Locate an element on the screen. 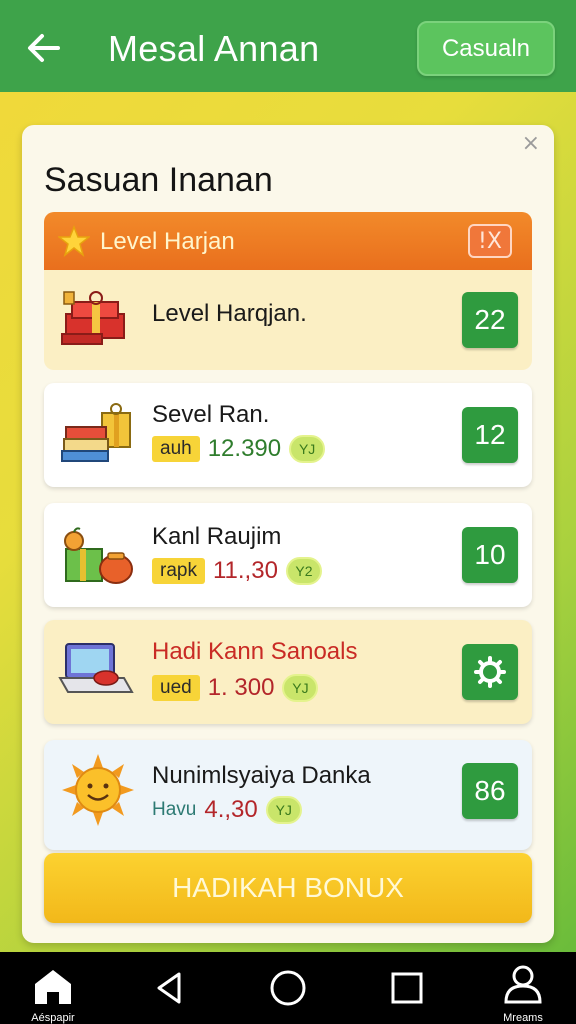  top-action-button: Casualn is located at coordinates (486, 48).